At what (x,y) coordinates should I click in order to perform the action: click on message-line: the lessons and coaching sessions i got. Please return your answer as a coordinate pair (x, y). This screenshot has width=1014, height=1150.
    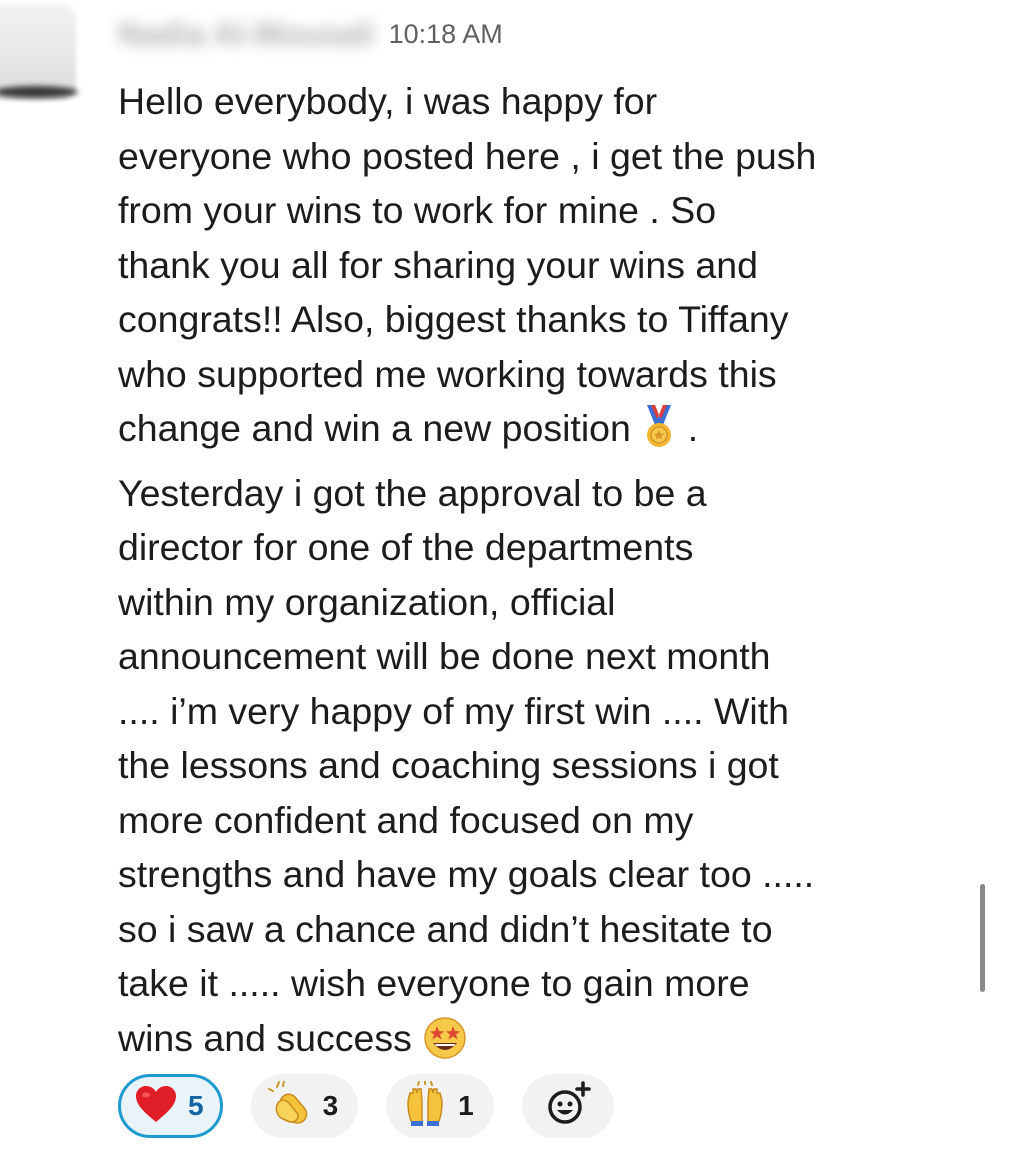
    Looking at the image, I should click on (448, 765).